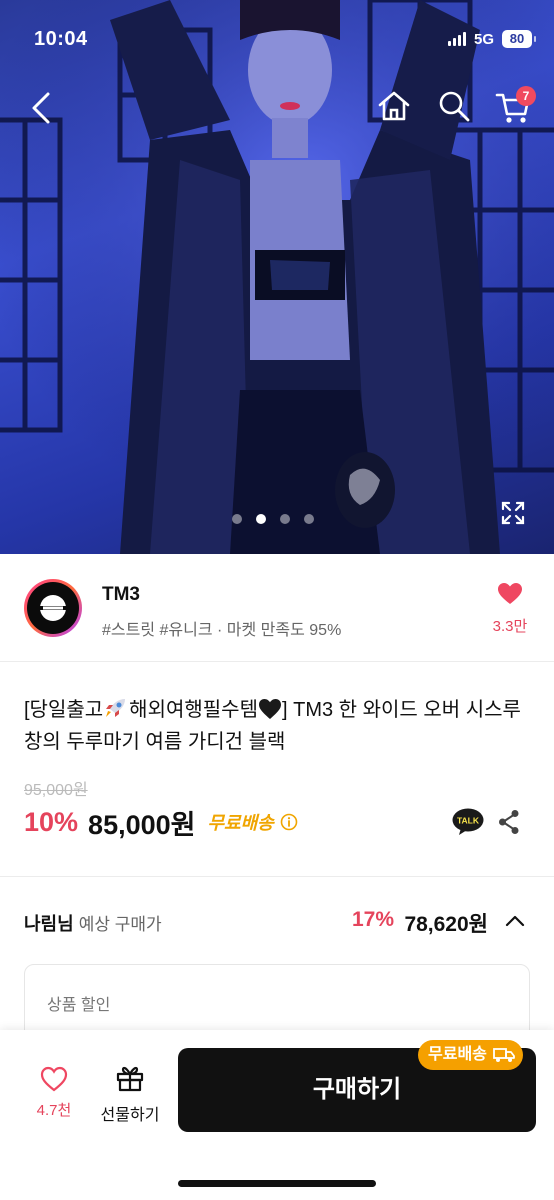 The image size is (554, 1200). What do you see at coordinates (54, 1079) in the screenshot?
I see `heart-outline-icon` at bounding box center [54, 1079].